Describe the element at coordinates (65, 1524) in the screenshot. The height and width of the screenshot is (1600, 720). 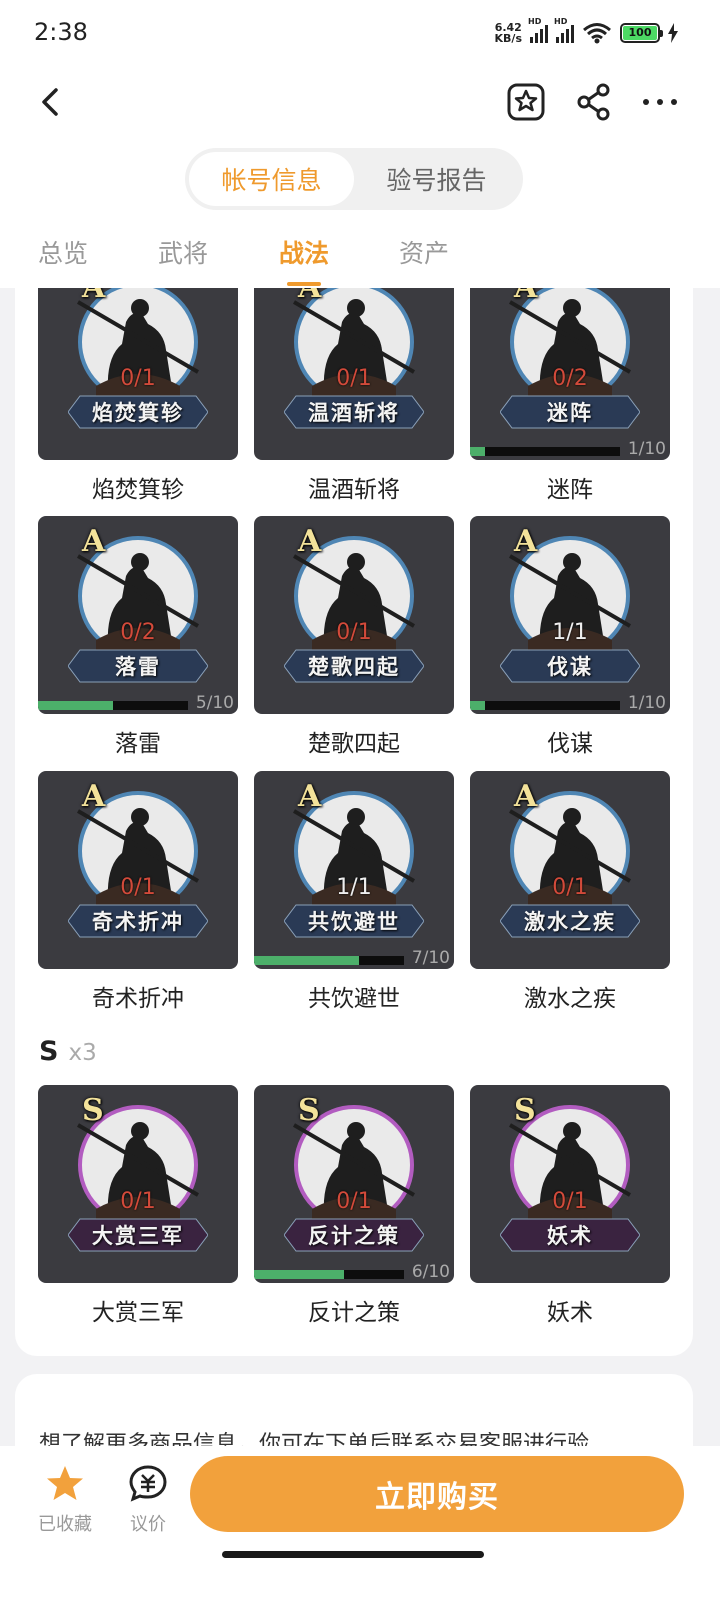
I see `favorite-label: 已收藏` at that location.